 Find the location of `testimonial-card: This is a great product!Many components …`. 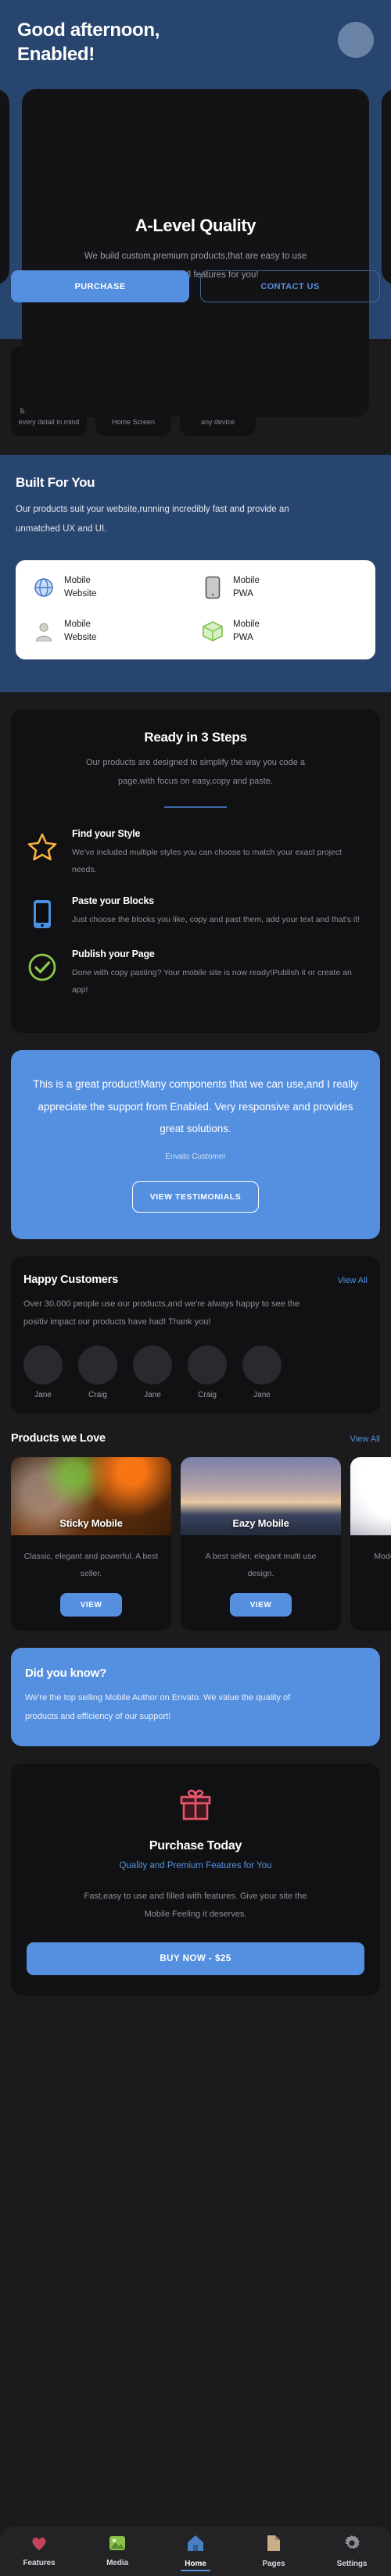

testimonial-card: This is a great product!Many components … is located at coordinates (195, 1145).